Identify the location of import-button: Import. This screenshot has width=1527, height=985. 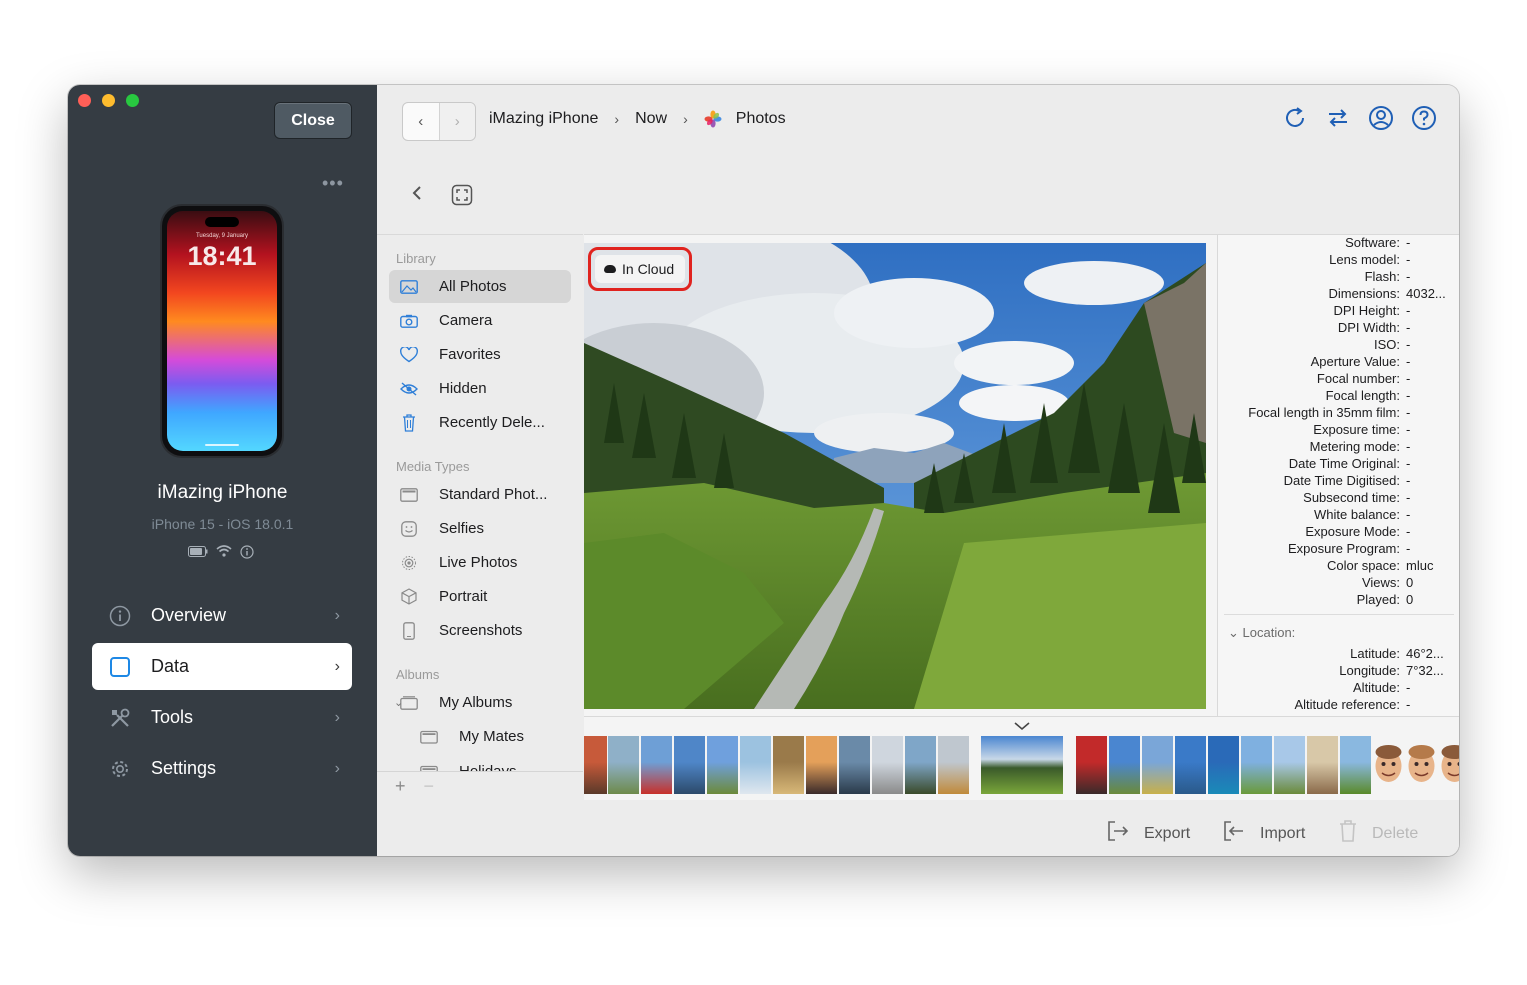
(1263, 833).